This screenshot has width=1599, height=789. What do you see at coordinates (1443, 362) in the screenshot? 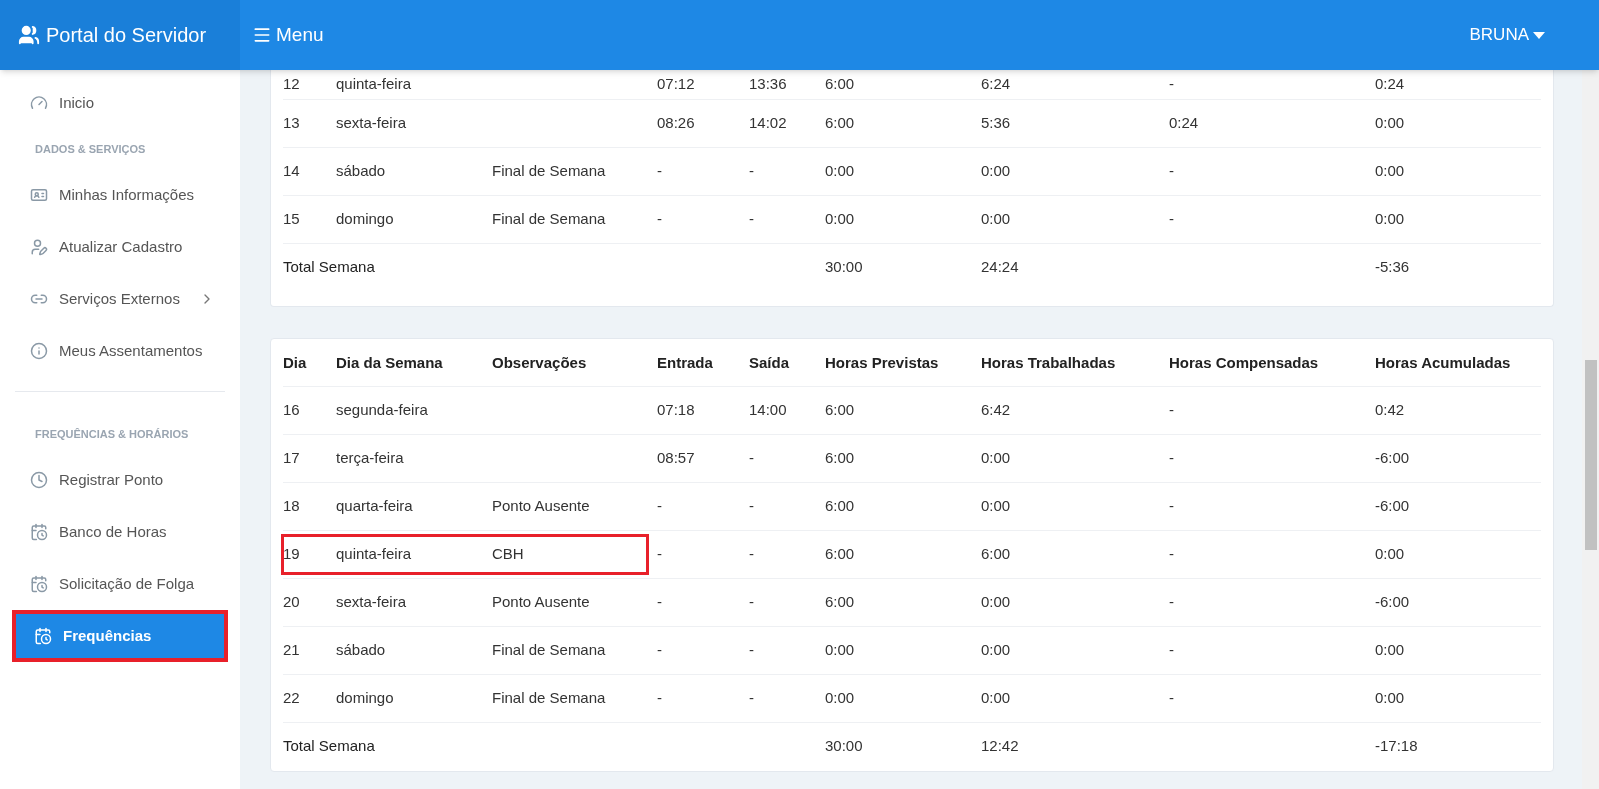
I see `column-header: Horas Acumuladas` at bounding box center [1443, 362].